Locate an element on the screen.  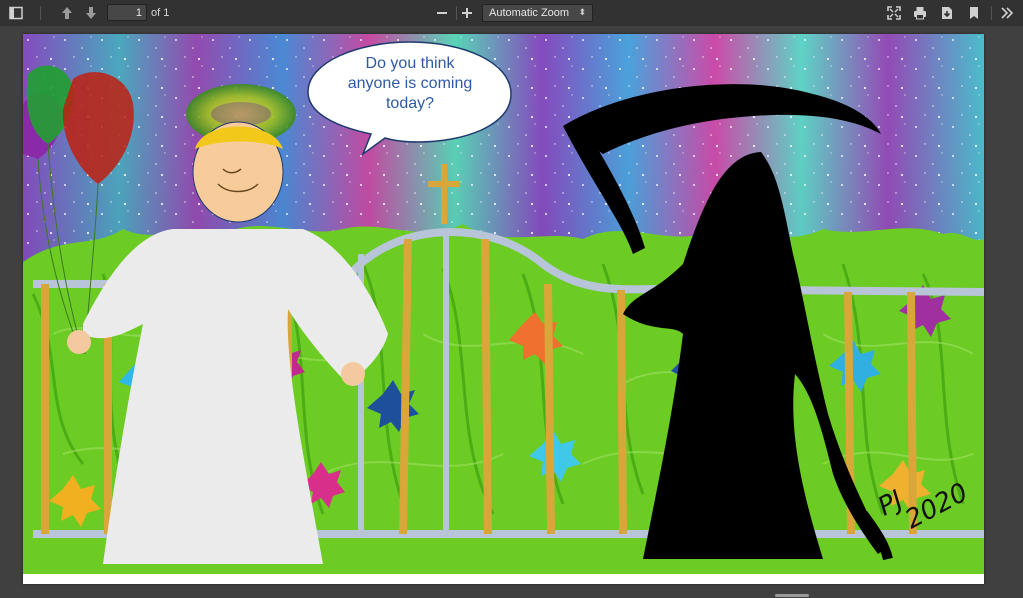
arrow-up-icon is located at coordinates (67, 13).